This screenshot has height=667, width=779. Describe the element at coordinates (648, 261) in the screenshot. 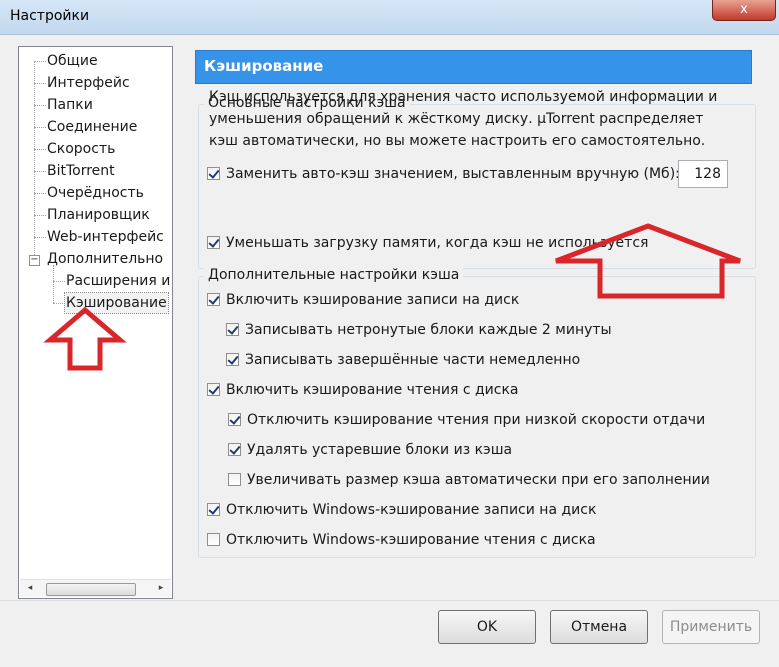

I see `annotation-arrow-up-right` at that location.